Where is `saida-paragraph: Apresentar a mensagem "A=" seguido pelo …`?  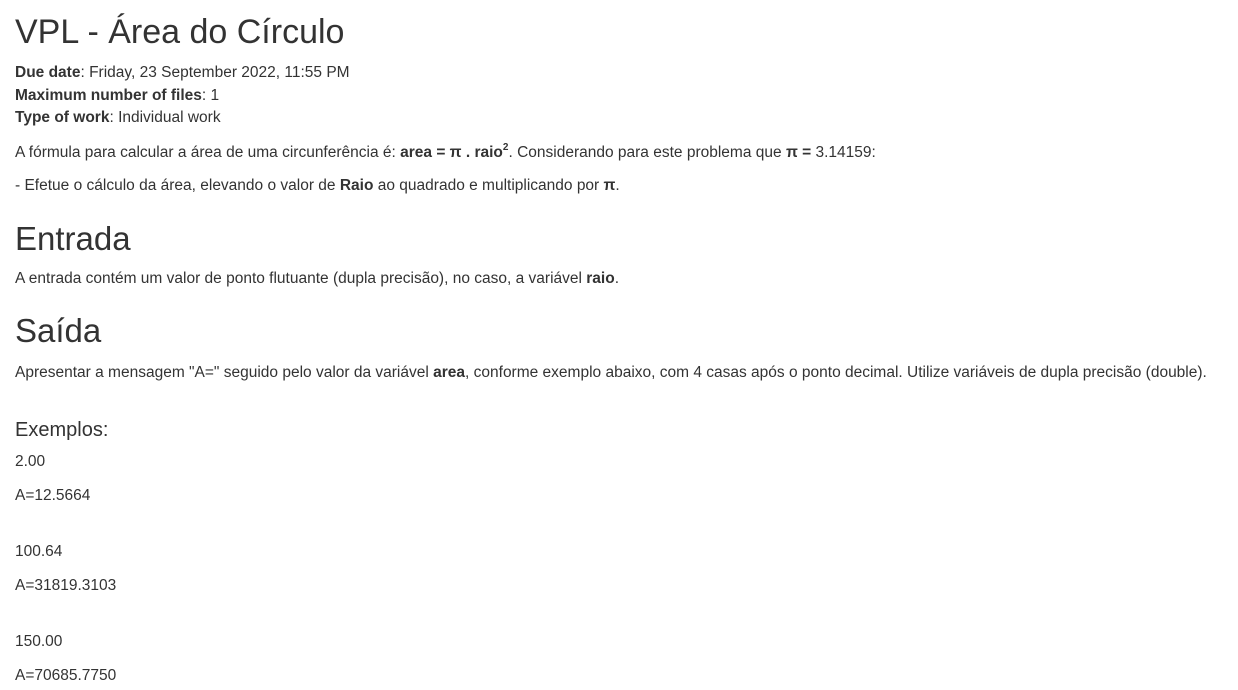 saida-paragraph: Apresentar a mensagem "A=" seguido pelo … is located at coordinates (611, 373).